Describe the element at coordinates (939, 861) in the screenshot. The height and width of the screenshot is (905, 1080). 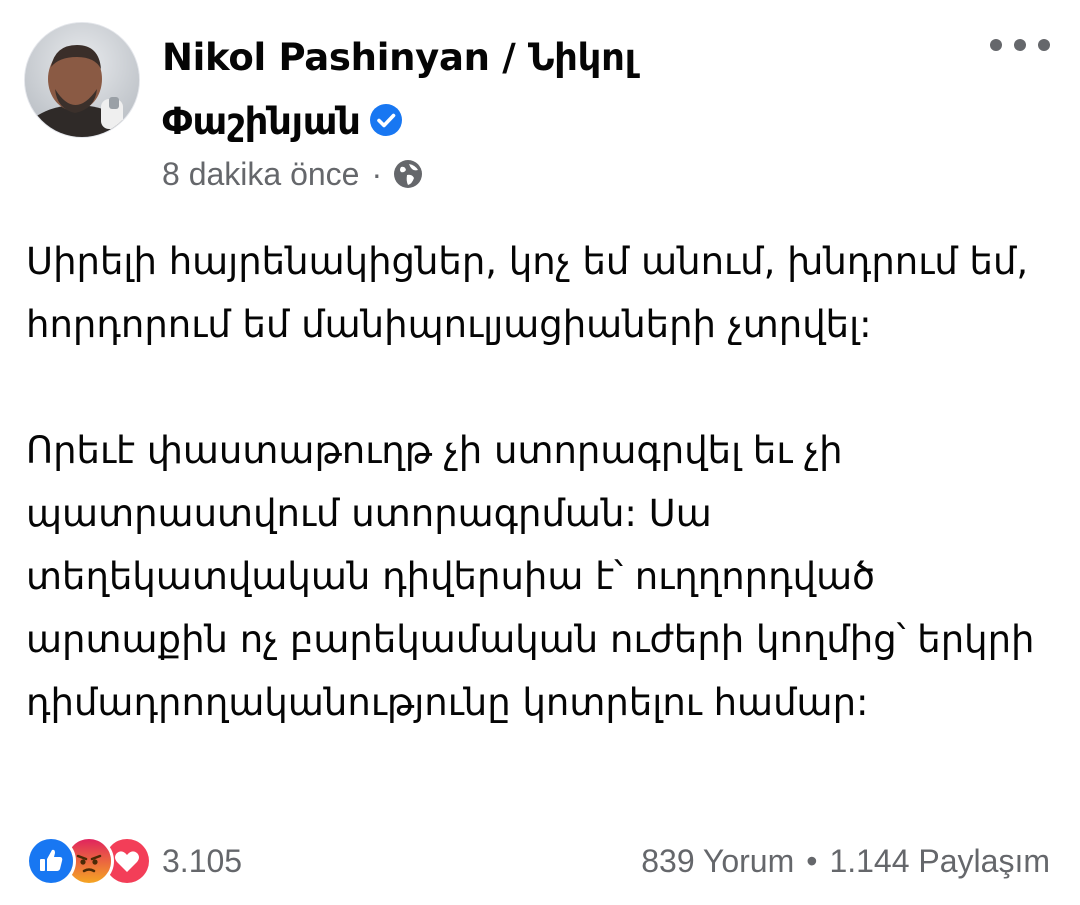
I see `shares-count-link: 1.144 Paylaşım` at that location.